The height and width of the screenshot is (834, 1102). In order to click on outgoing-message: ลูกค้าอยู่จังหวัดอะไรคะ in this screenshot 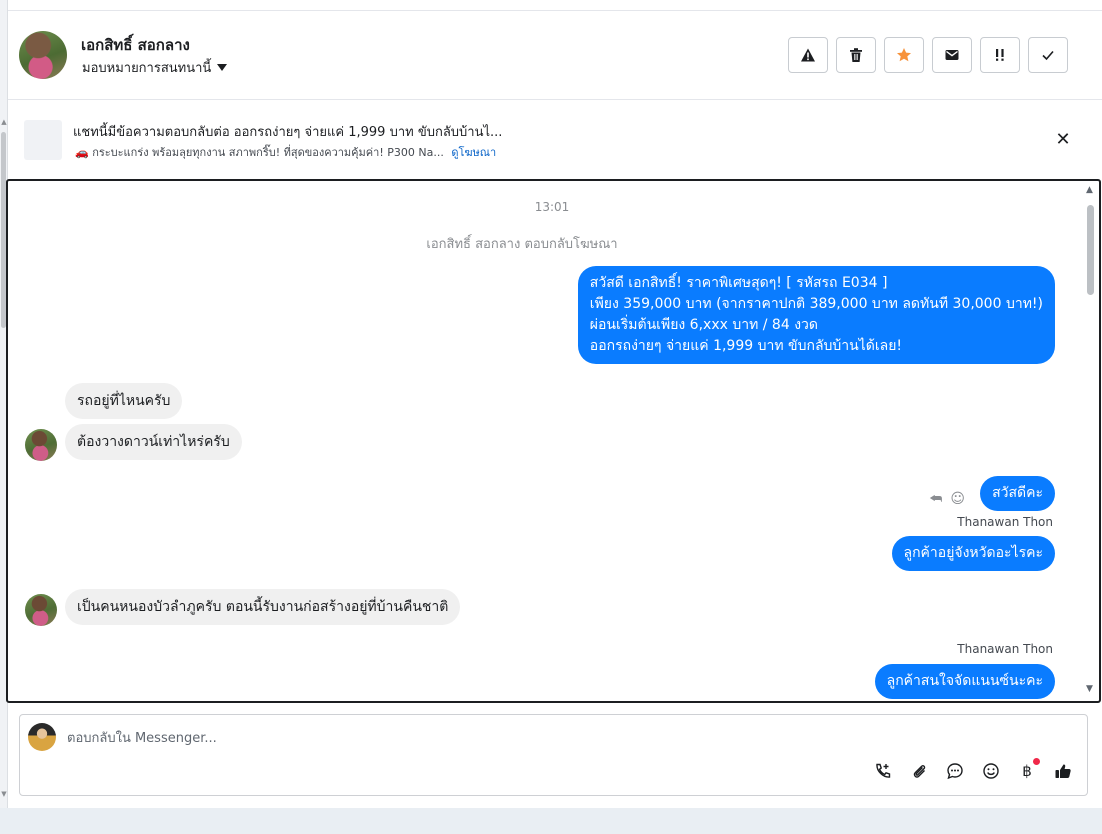, I will do `click(973, 553)`.